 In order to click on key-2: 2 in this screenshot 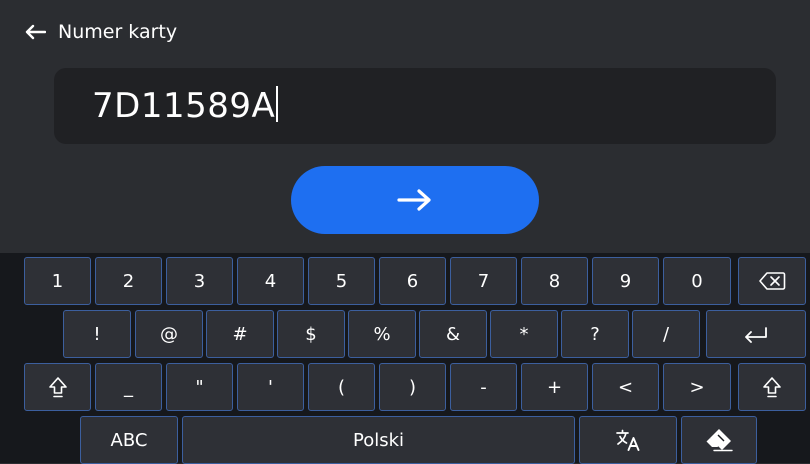, I will do `click(128, 281)`.